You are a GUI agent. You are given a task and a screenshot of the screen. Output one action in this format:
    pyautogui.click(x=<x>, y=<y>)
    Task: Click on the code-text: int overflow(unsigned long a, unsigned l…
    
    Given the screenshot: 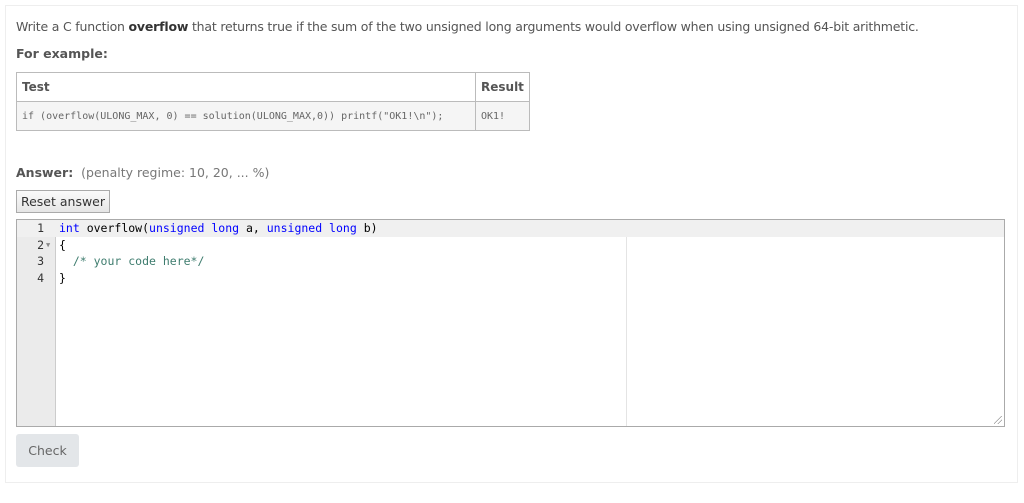 What is the action you would take?
    pyautogui.click(x=218, y=228)
    